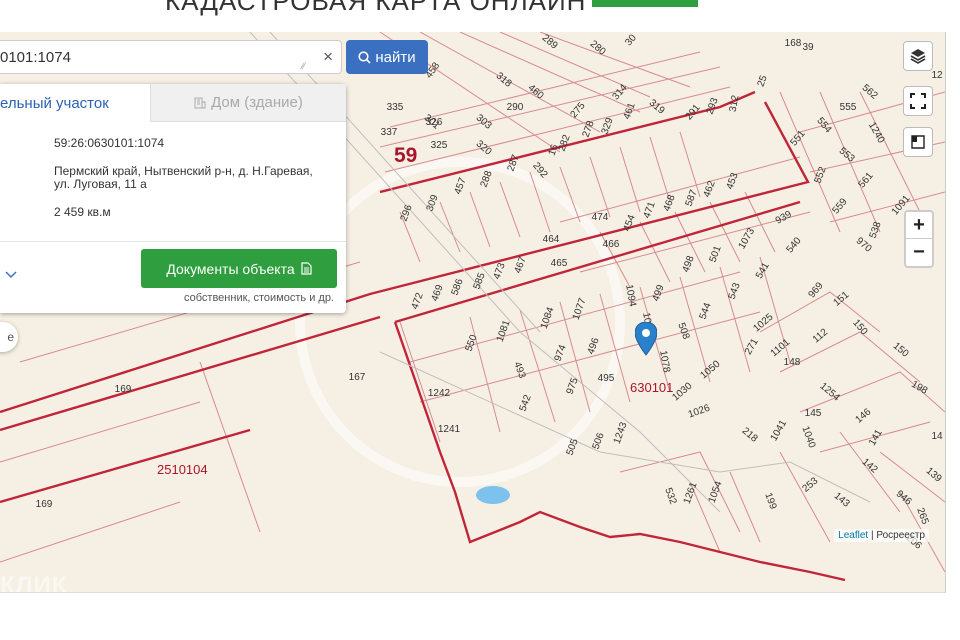 The height and width of the screenshot is (640, 960). Describe the element at coordinates (484, 122) in the screenshot. I see `parcel-label: 303` at that location.